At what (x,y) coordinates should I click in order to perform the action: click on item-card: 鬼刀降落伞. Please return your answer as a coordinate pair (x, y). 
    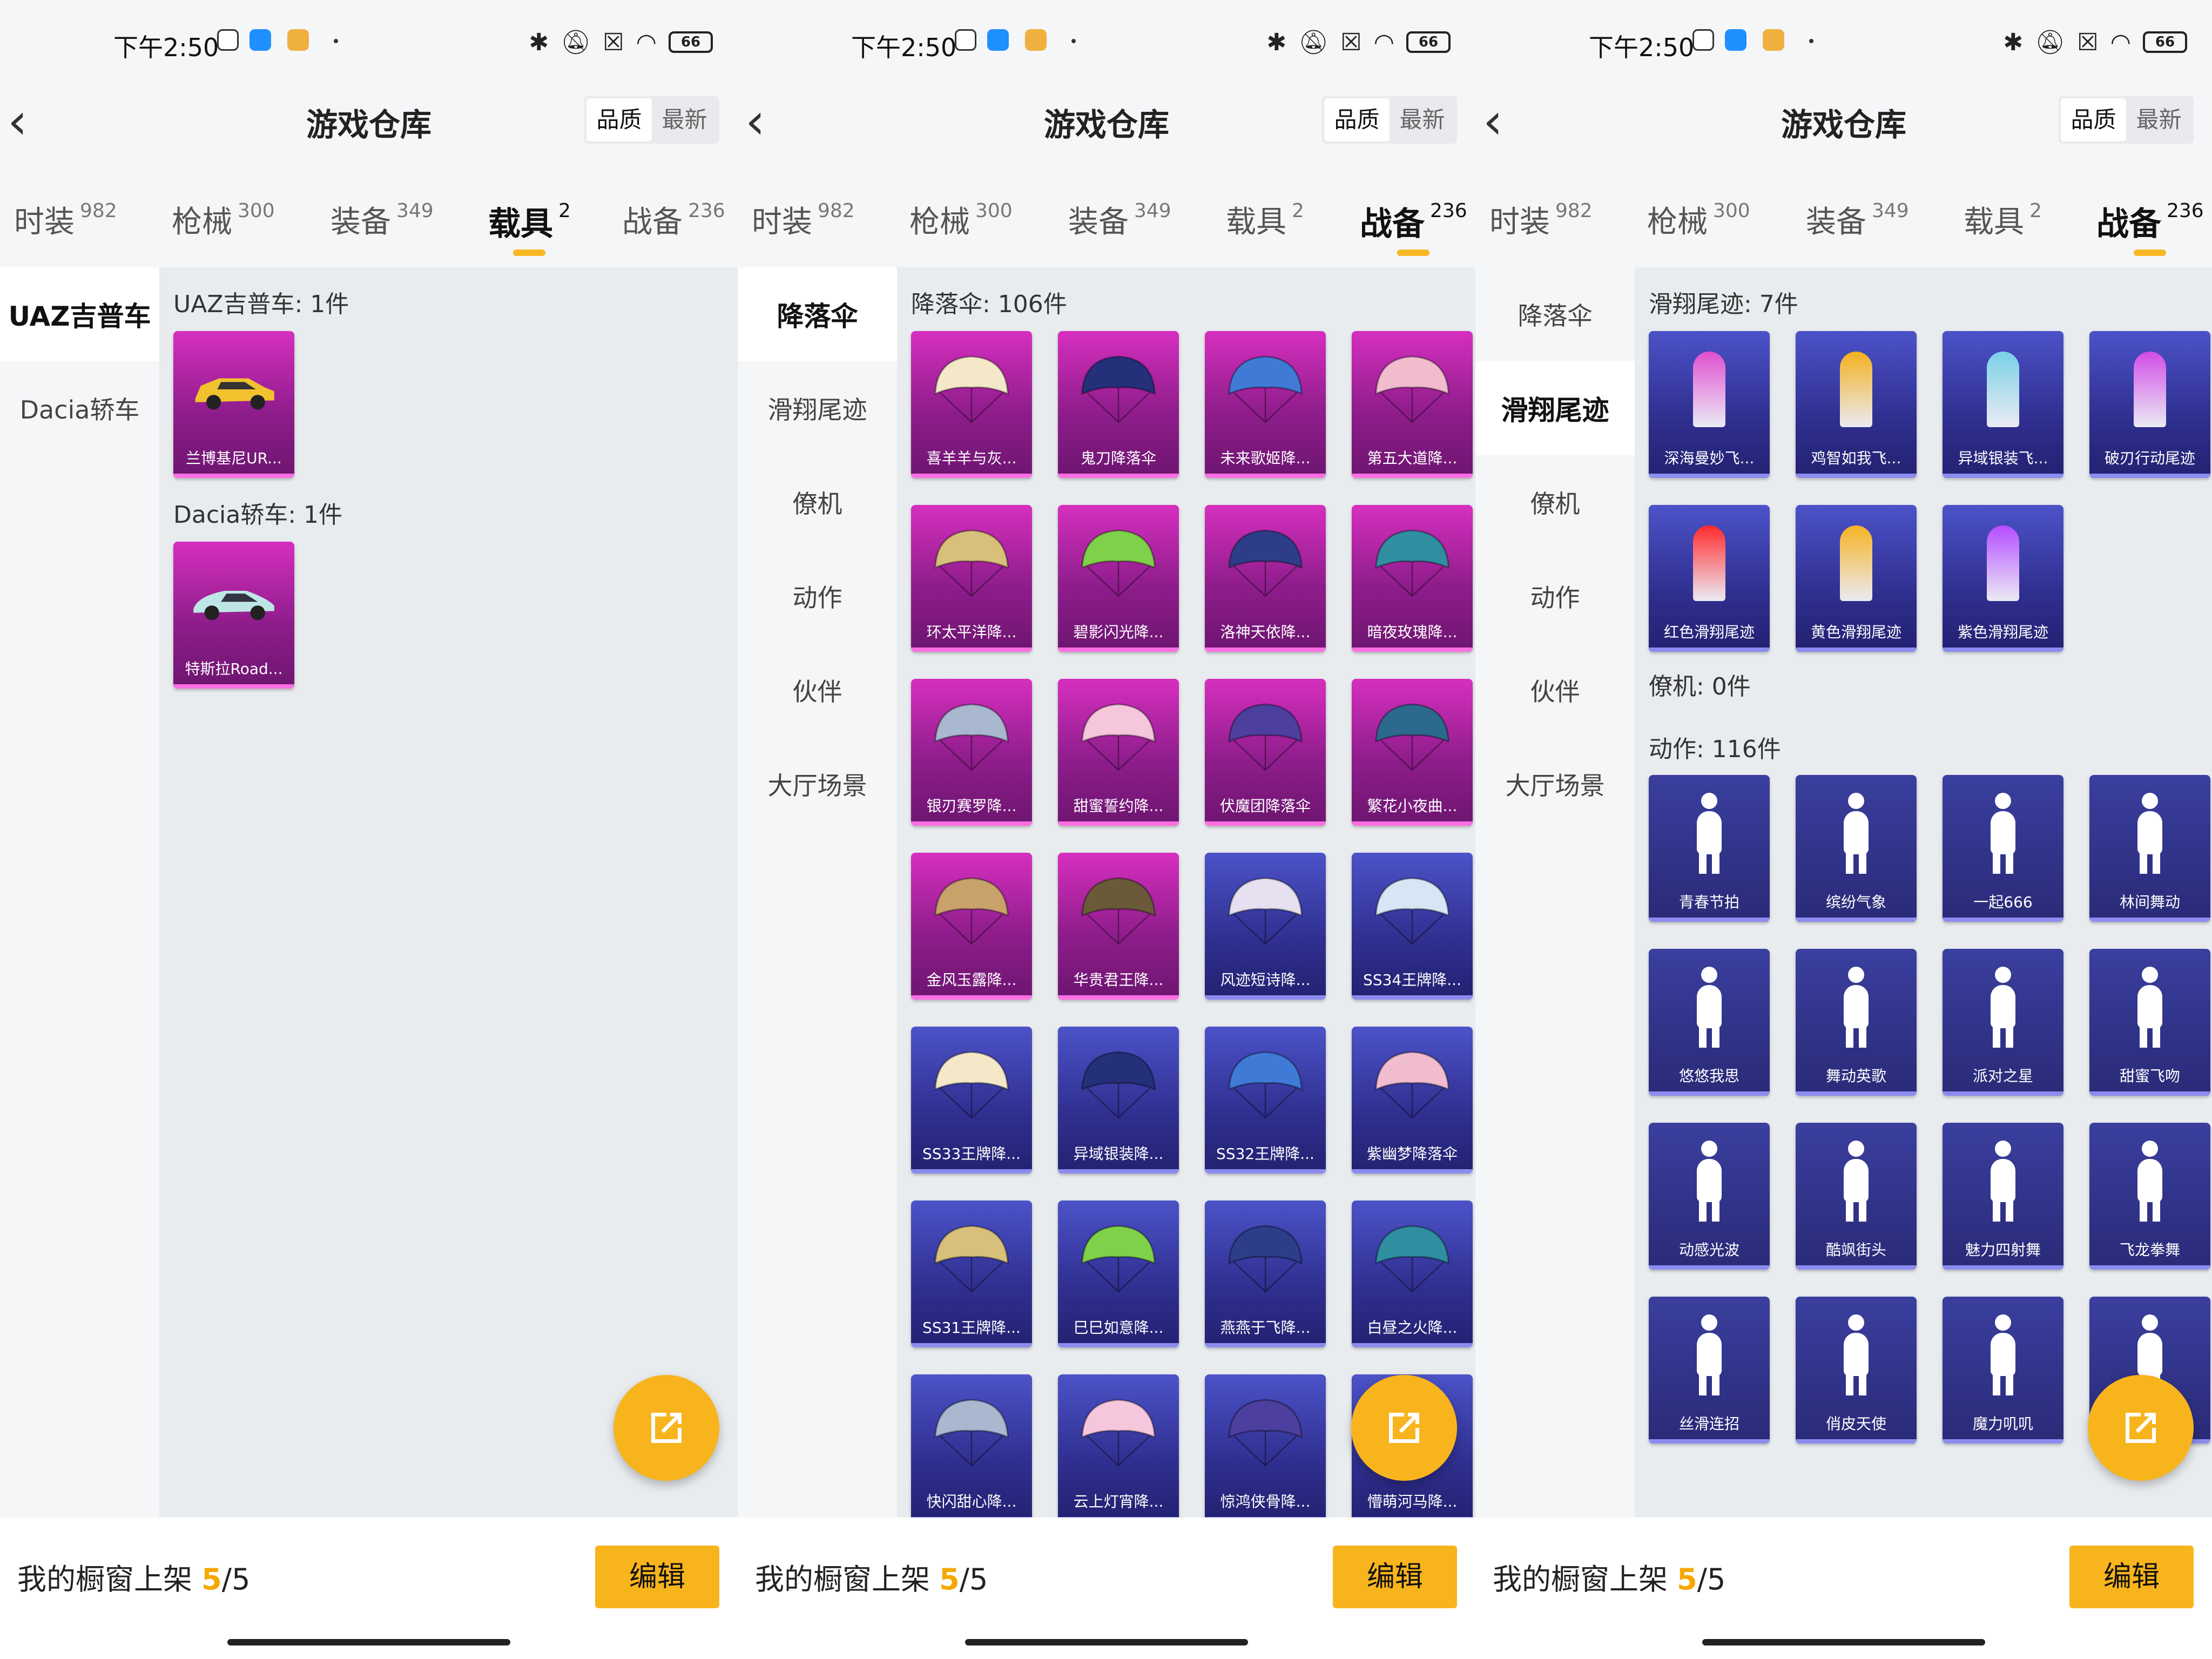
    Looking at the image, I should click on (1118, 404).